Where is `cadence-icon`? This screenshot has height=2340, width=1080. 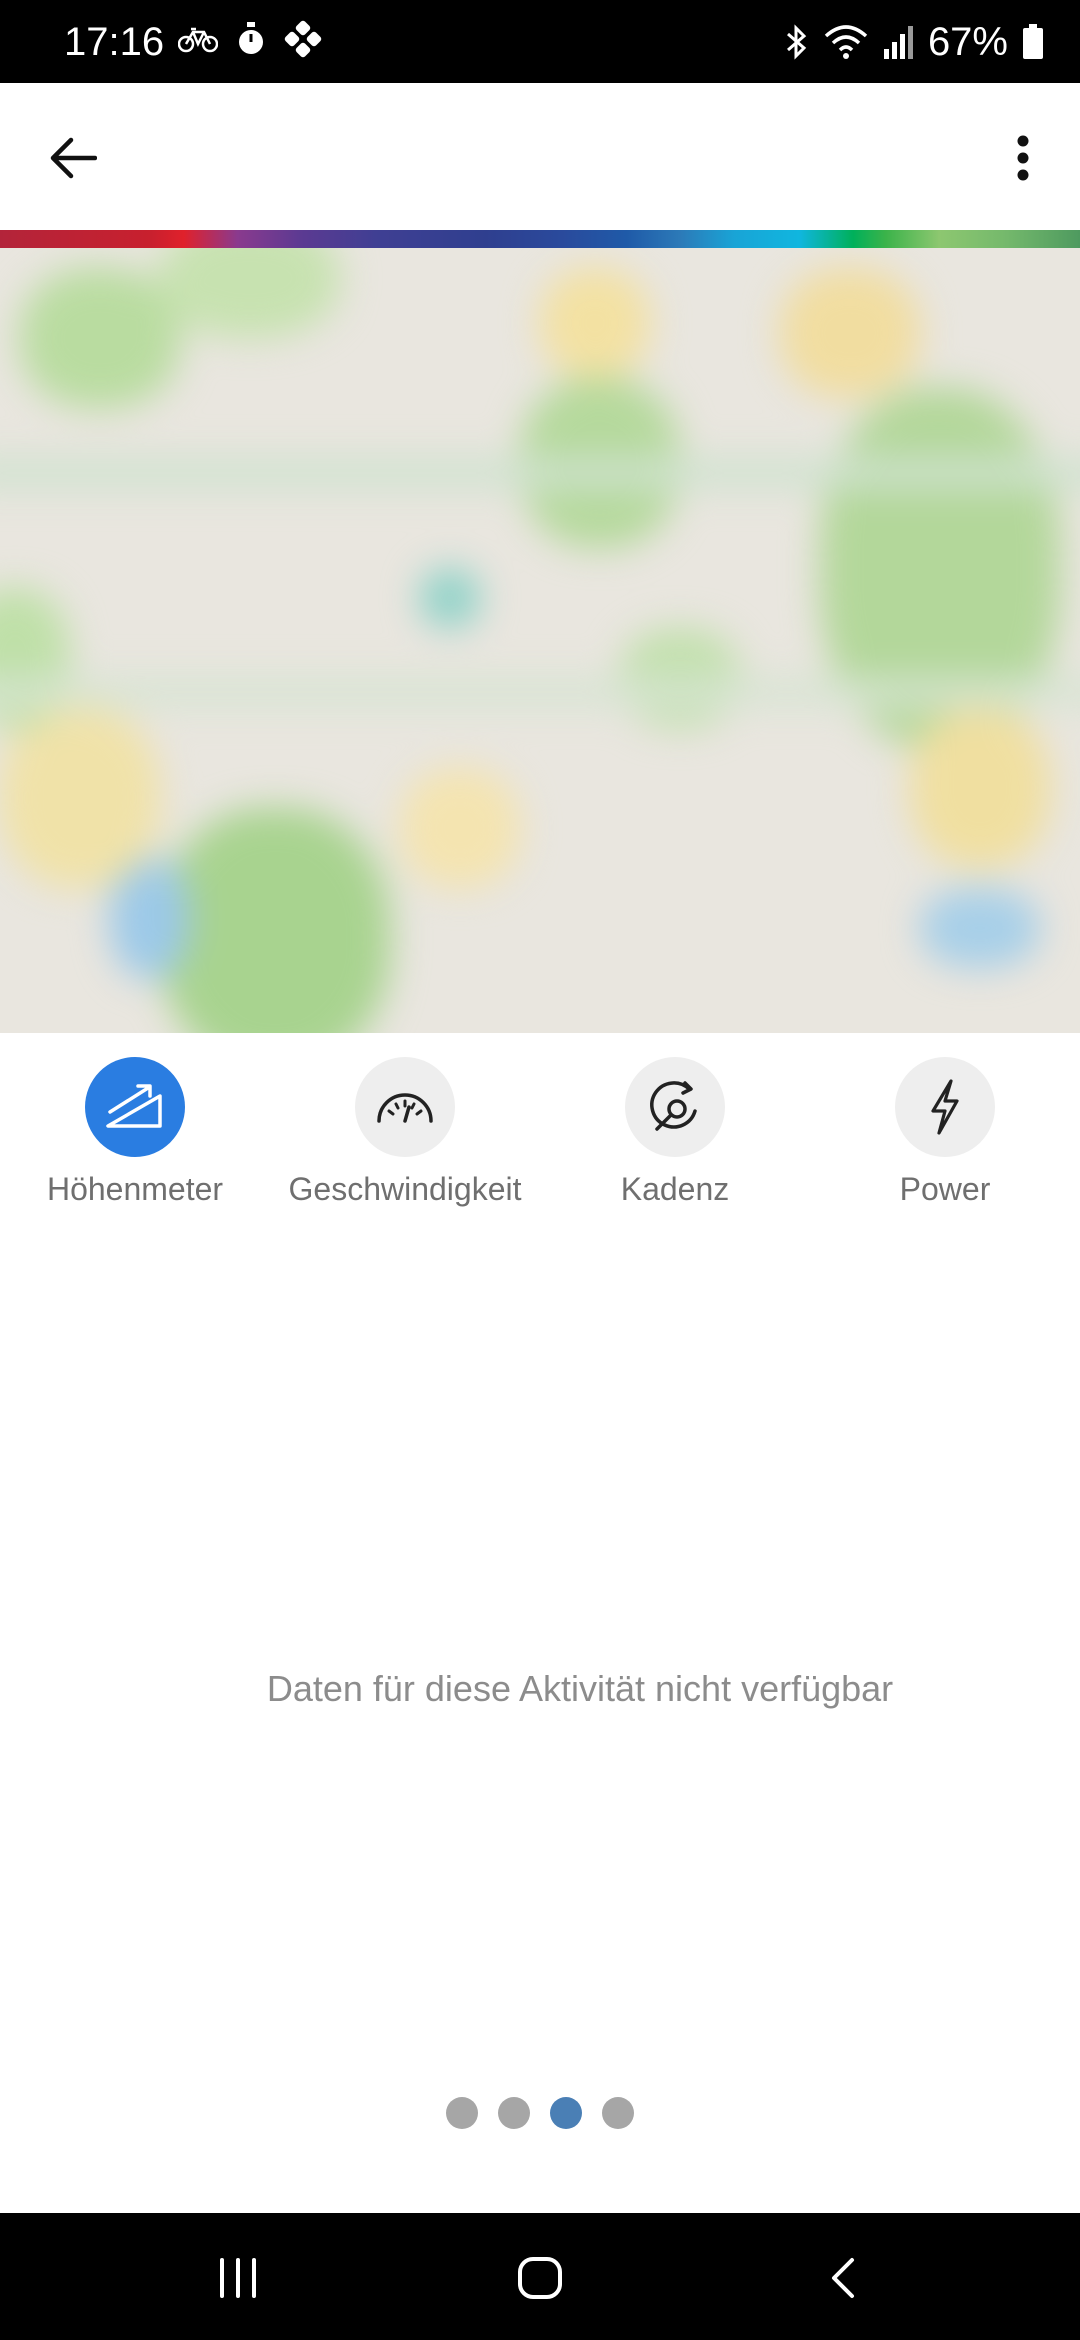
cadence-icon is located at coordinates (673, 1106).